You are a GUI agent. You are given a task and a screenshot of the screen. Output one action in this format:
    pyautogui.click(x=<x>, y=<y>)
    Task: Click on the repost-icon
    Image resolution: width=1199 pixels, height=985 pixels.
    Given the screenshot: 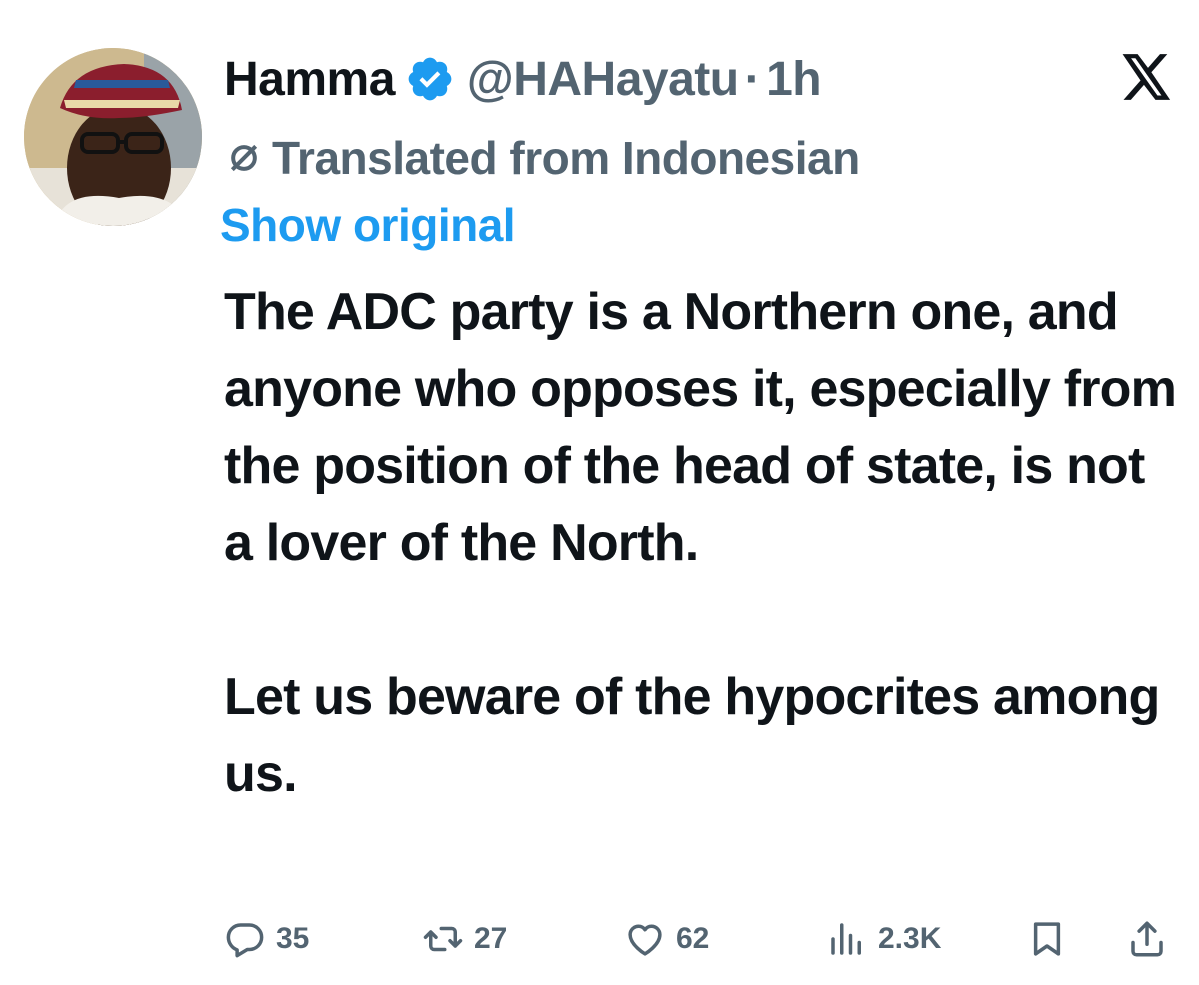 What is the action you would take?
    pyautogui.click(x=443, y=939)
    